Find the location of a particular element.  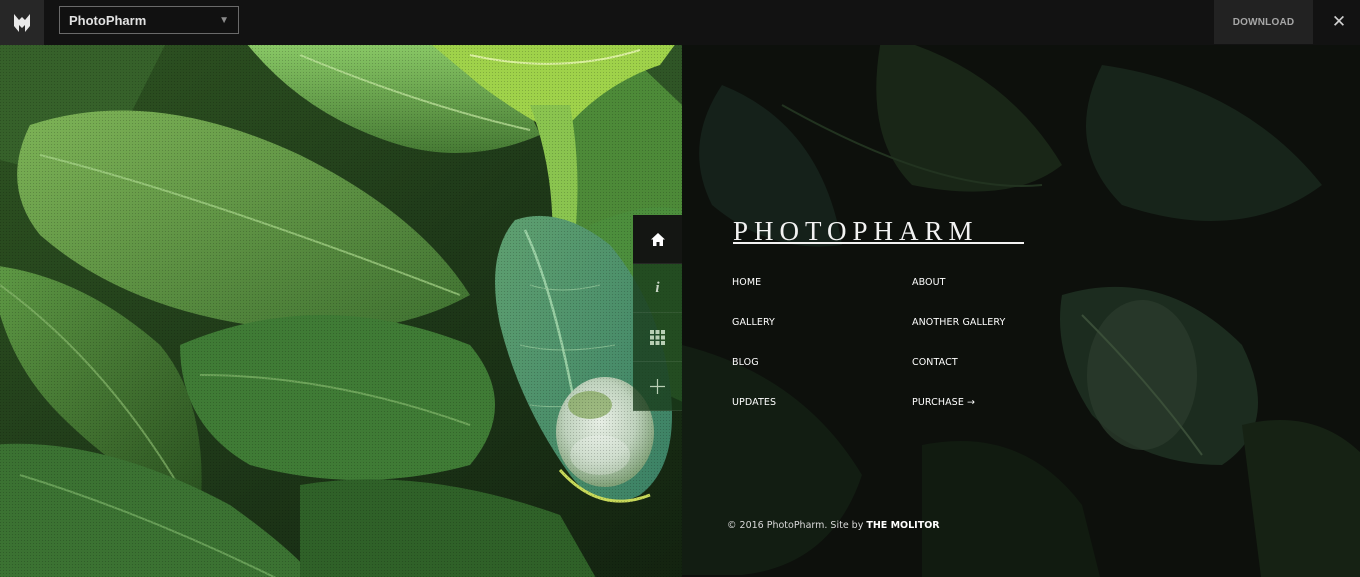

menu-about: ABOUT is located at coordinates (929, 282).